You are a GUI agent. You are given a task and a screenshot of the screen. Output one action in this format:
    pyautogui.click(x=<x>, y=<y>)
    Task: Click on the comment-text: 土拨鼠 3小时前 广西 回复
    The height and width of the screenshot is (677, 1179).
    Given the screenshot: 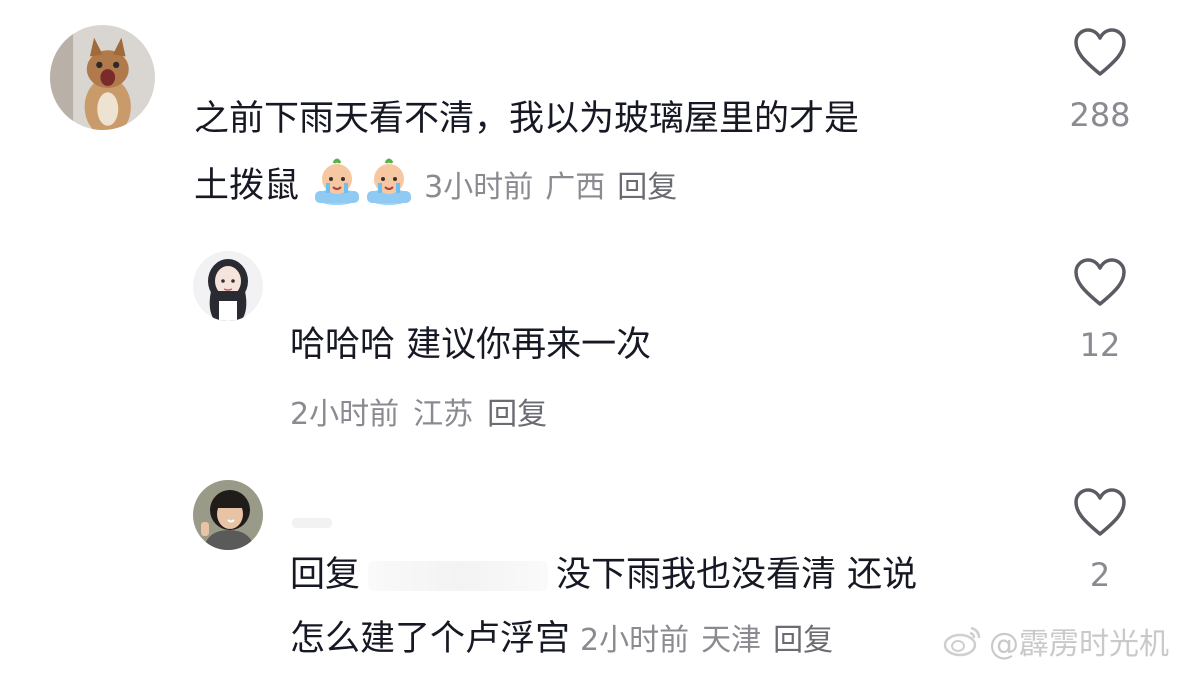 What is the action you would take?
    pyautogui.click(x=441, y=186)
    